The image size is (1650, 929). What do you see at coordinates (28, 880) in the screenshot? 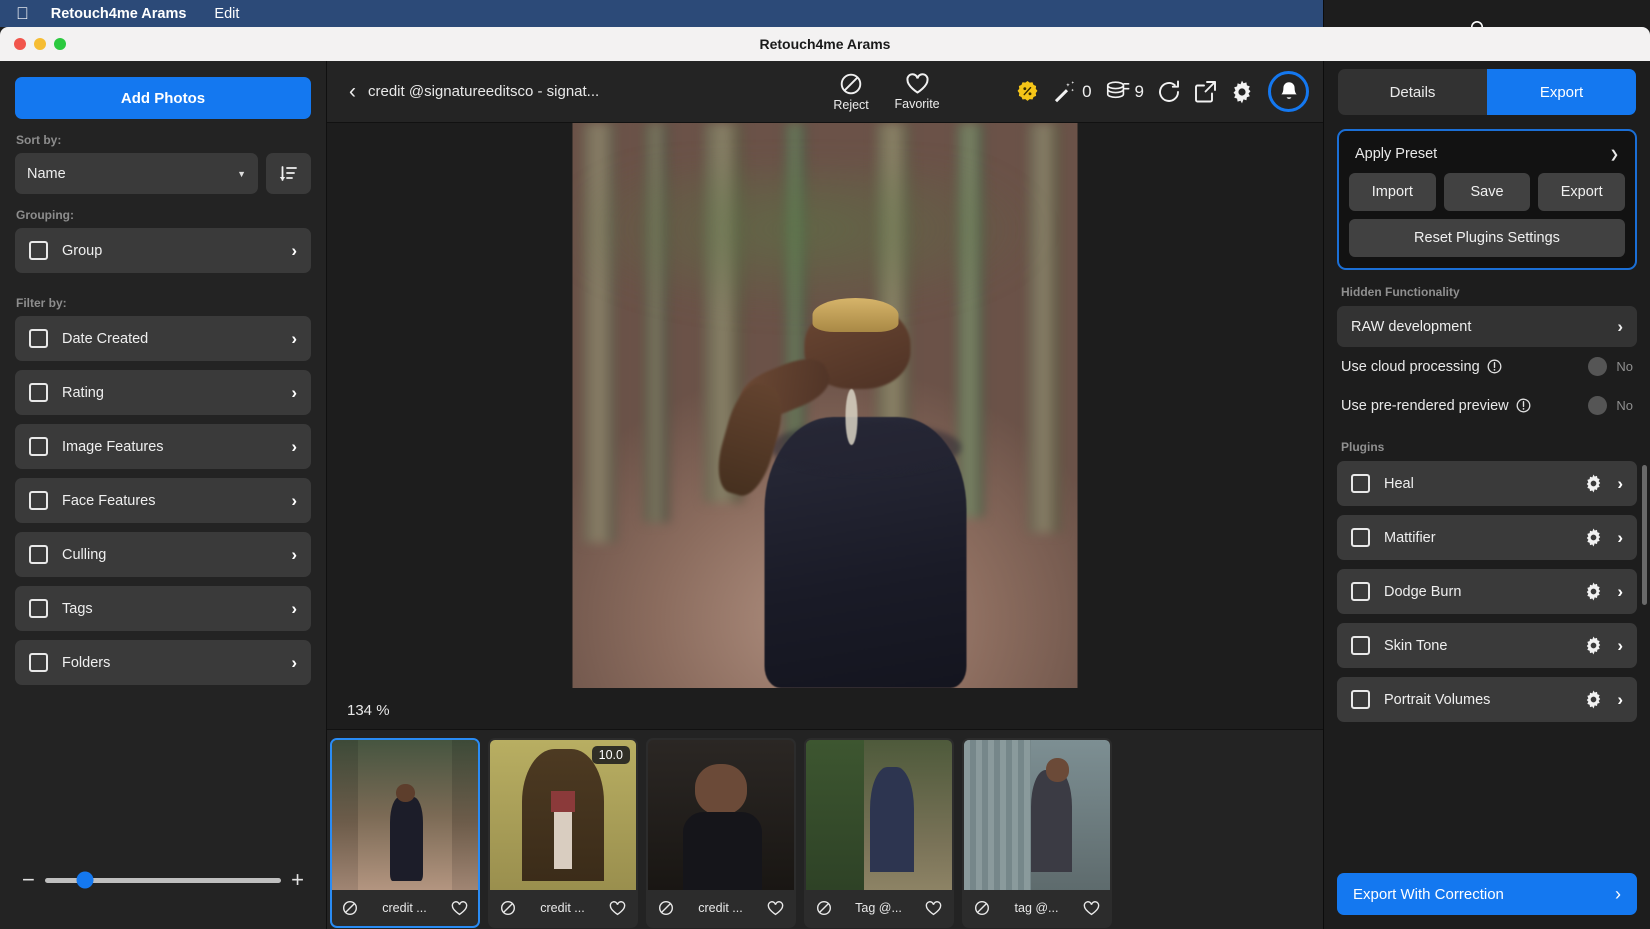
I see `minus-icon: −` at bounding box center [28, 880].